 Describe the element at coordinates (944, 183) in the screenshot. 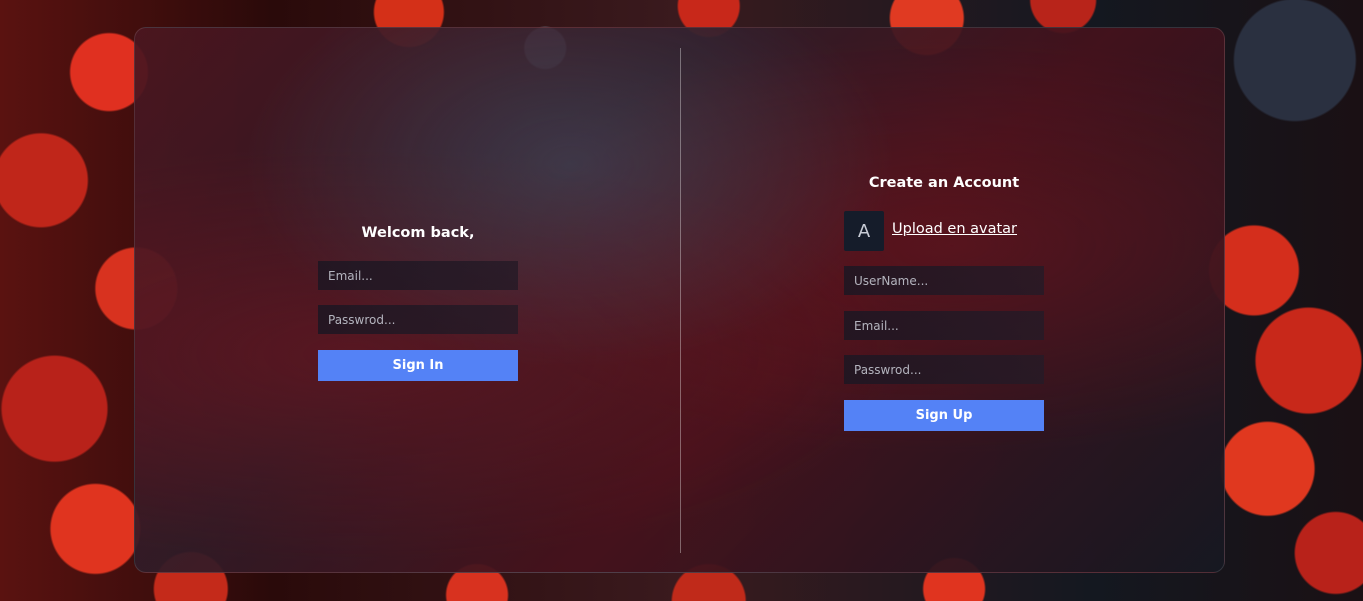

I see `signup-title: Create an Account` at that location.